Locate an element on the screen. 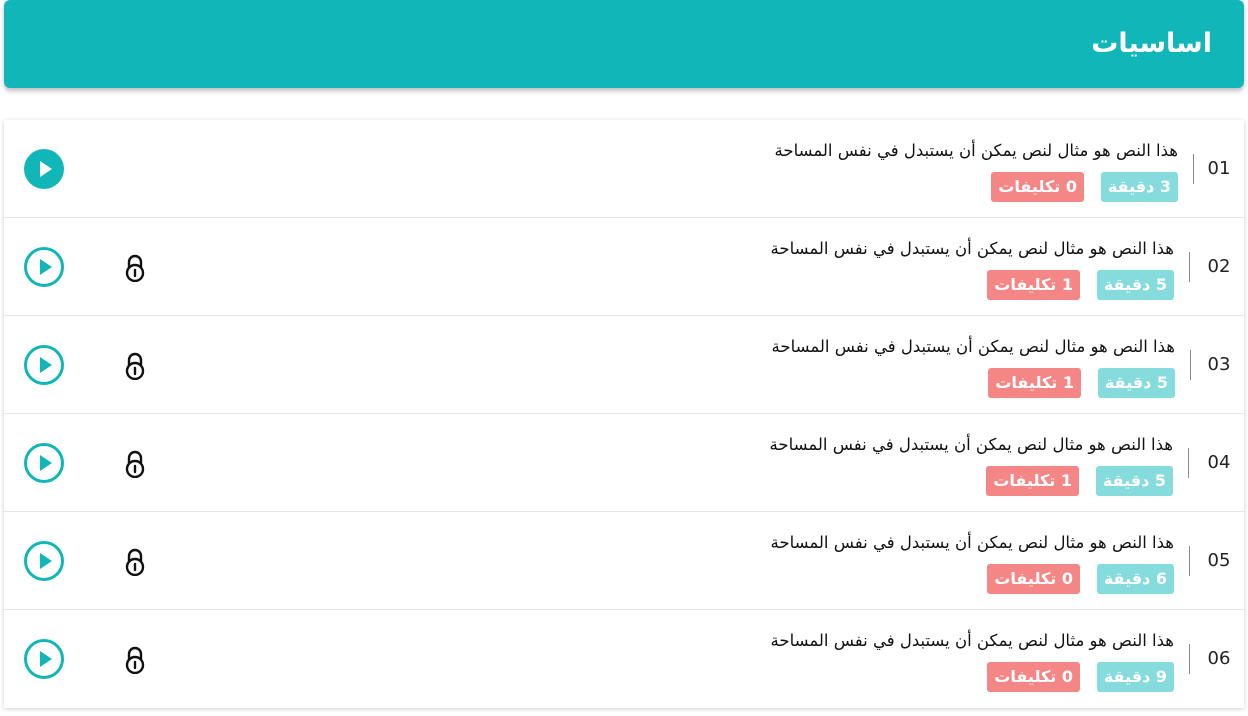 This screenshot has width=1248, height=716. minutes-badge: 3 دقيقة is located at coordinates (1139, 187).